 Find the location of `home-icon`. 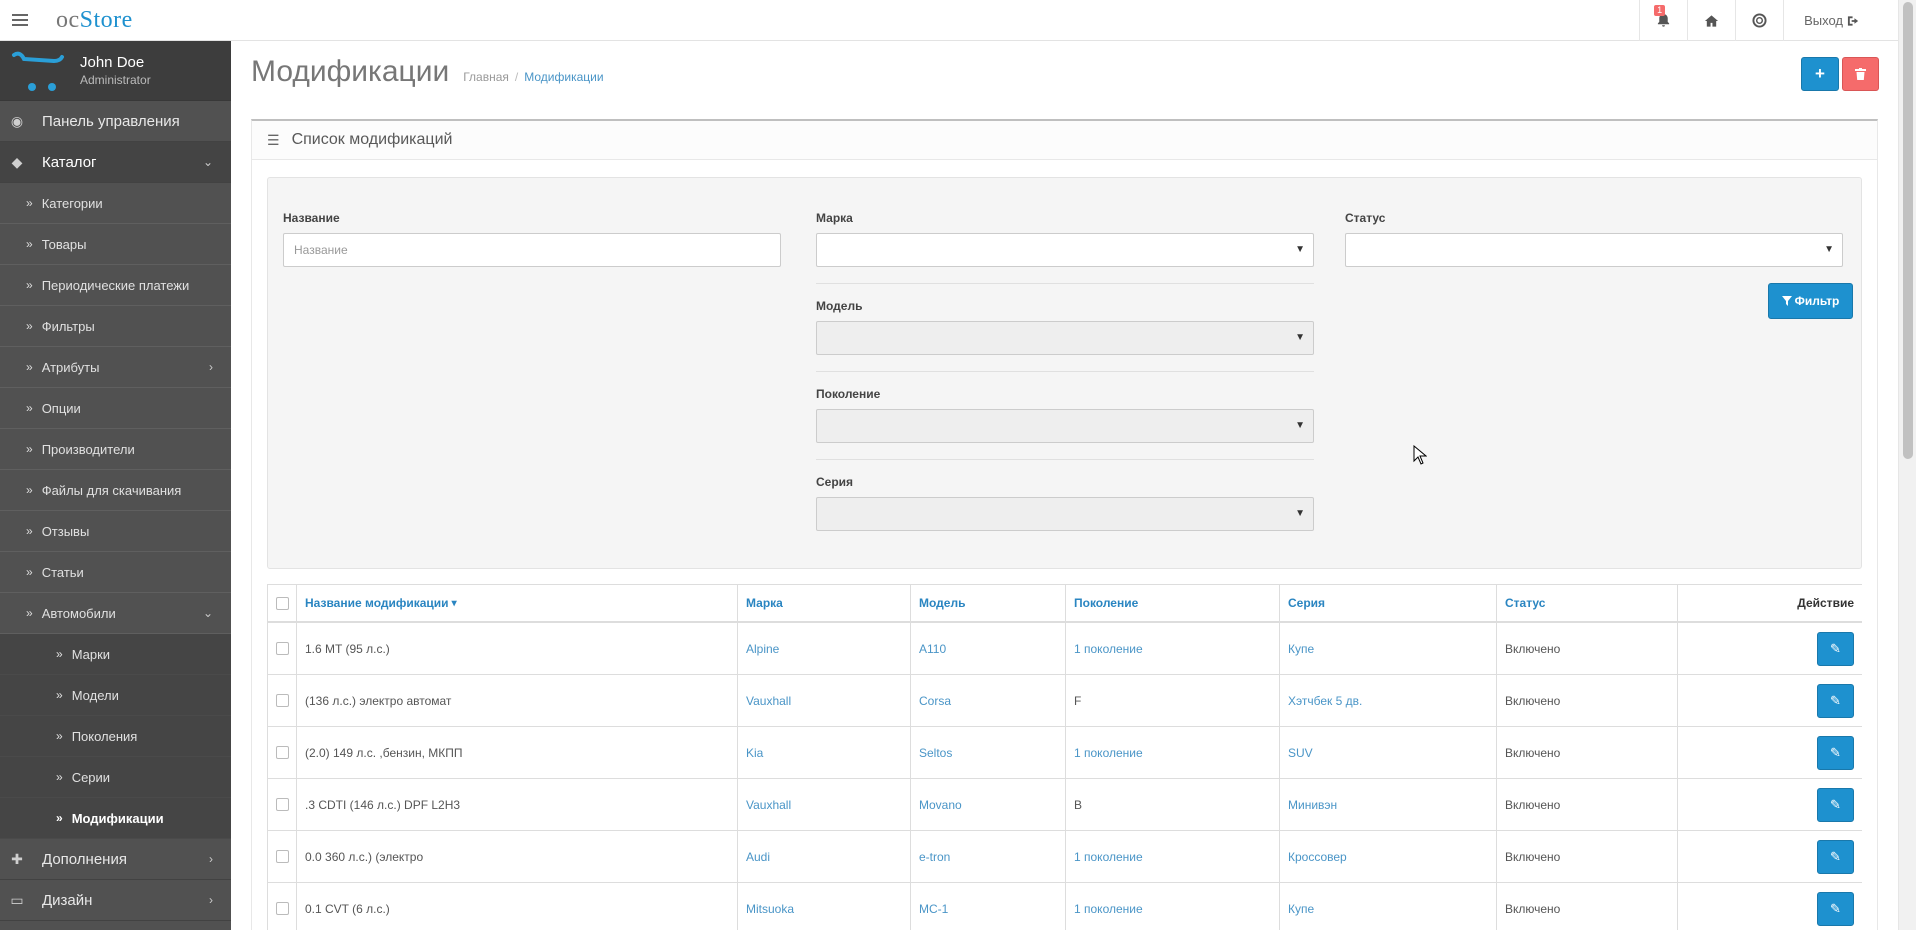

home-icon is located at coordinates (1712, 20).